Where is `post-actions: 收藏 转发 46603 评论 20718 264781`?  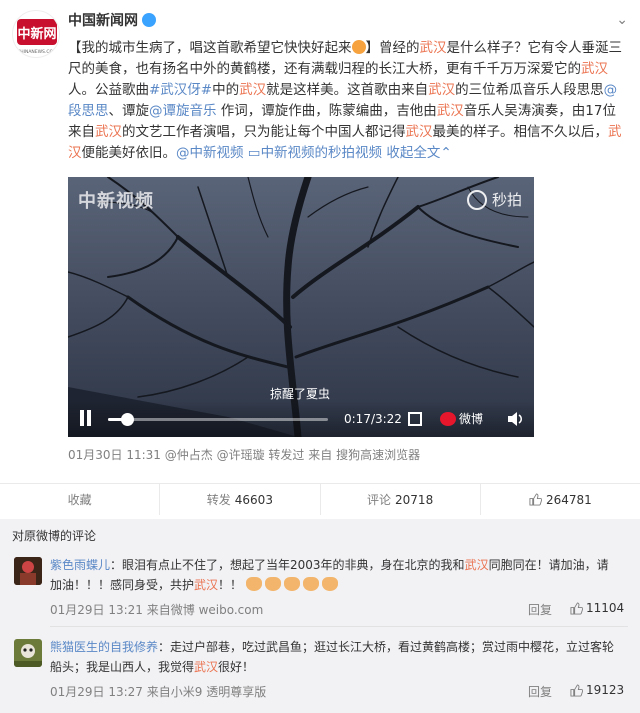 post-actions: 收藏 转发 46603 评论 20718 264781 is located at coordinates (320, 499).